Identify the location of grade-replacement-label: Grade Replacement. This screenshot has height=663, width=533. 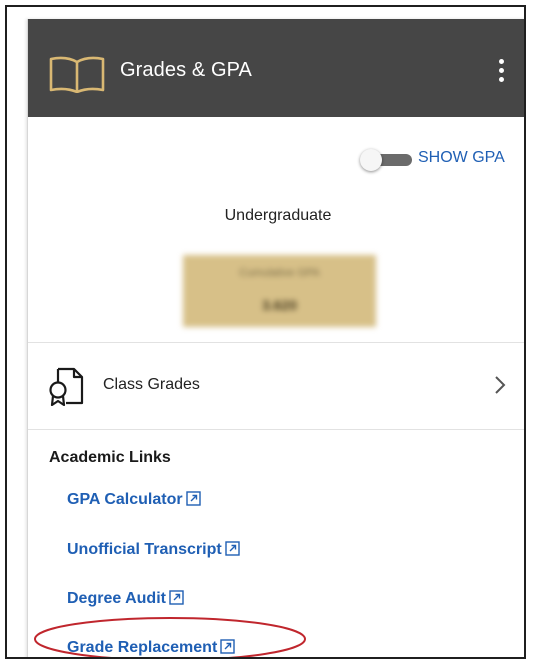
(142, 647).